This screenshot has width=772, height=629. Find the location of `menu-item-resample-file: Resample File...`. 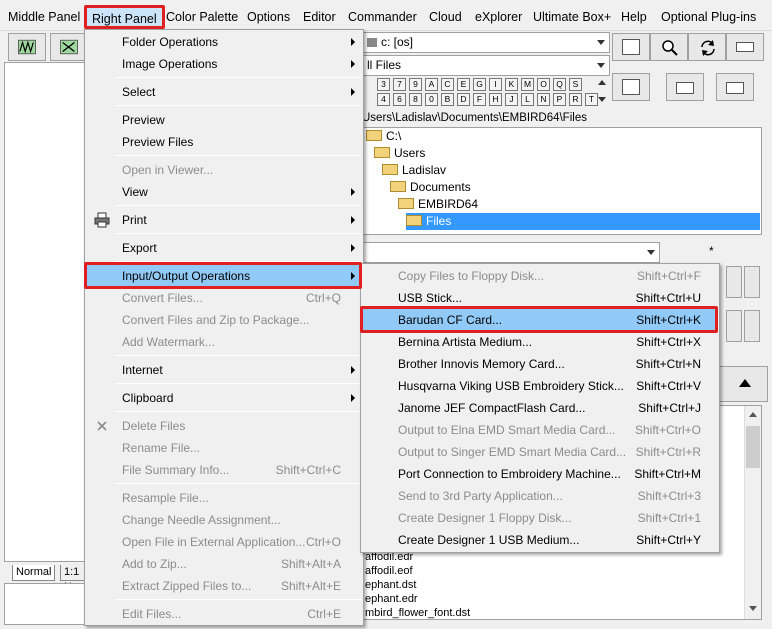

menu-item-resample-file: Resample File... is located at coordinates (224, 498).